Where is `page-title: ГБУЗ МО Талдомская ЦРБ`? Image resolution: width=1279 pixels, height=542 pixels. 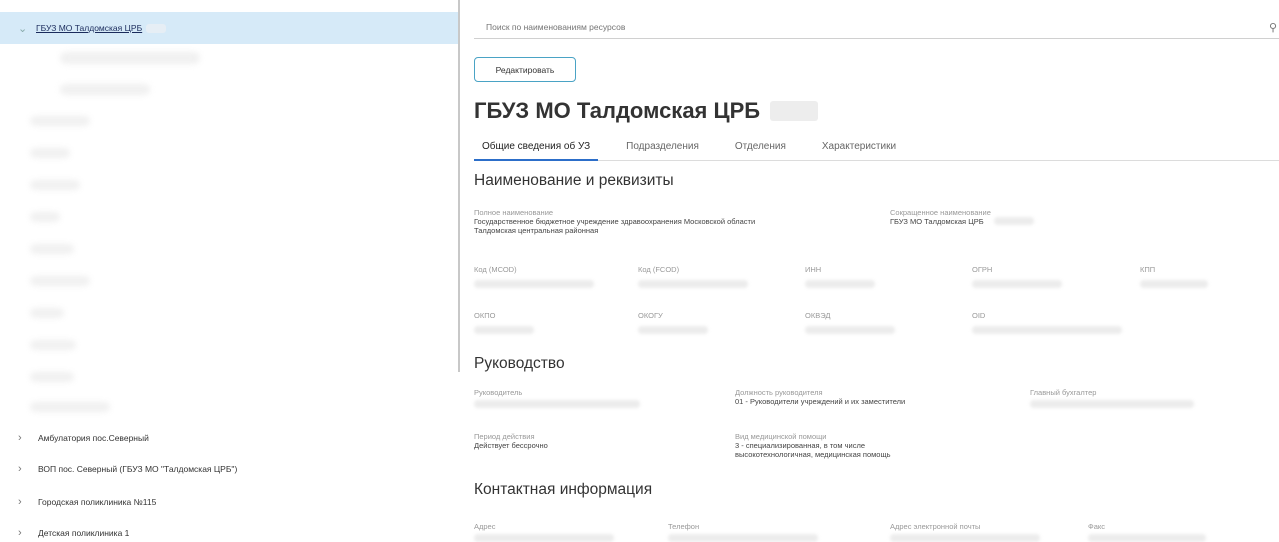 page-title: ГБУЗ МО Талдомская ЦРБ is located at coordinates (646, 111).